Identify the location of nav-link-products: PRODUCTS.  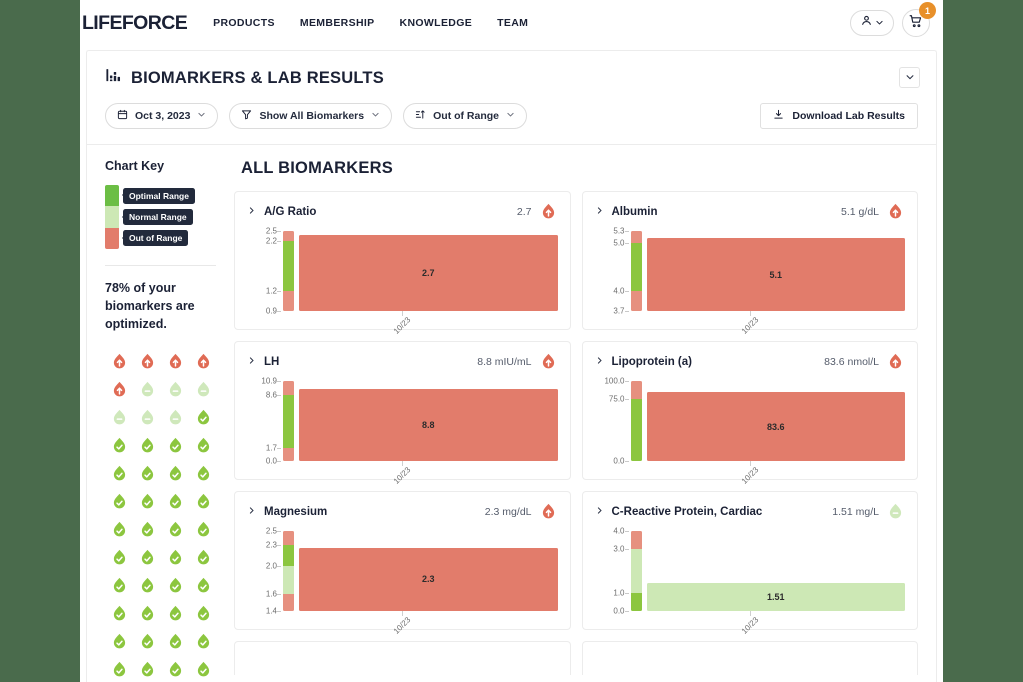
(244, 23).